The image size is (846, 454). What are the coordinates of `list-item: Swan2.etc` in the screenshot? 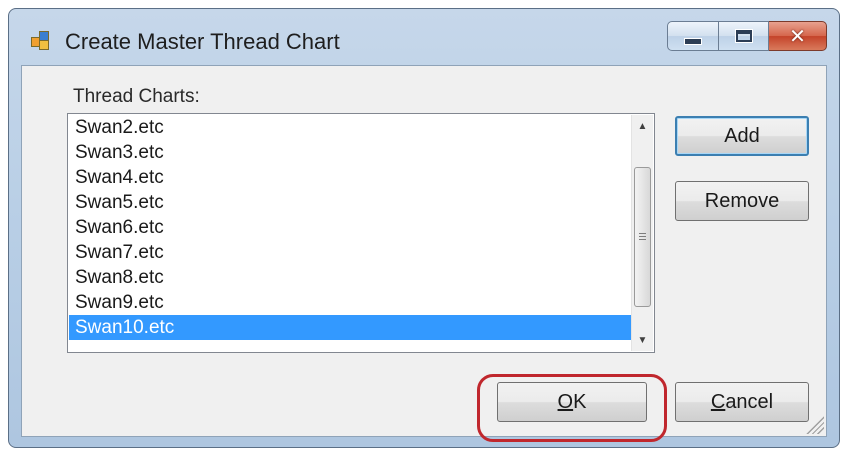 It's located at (350, 127).